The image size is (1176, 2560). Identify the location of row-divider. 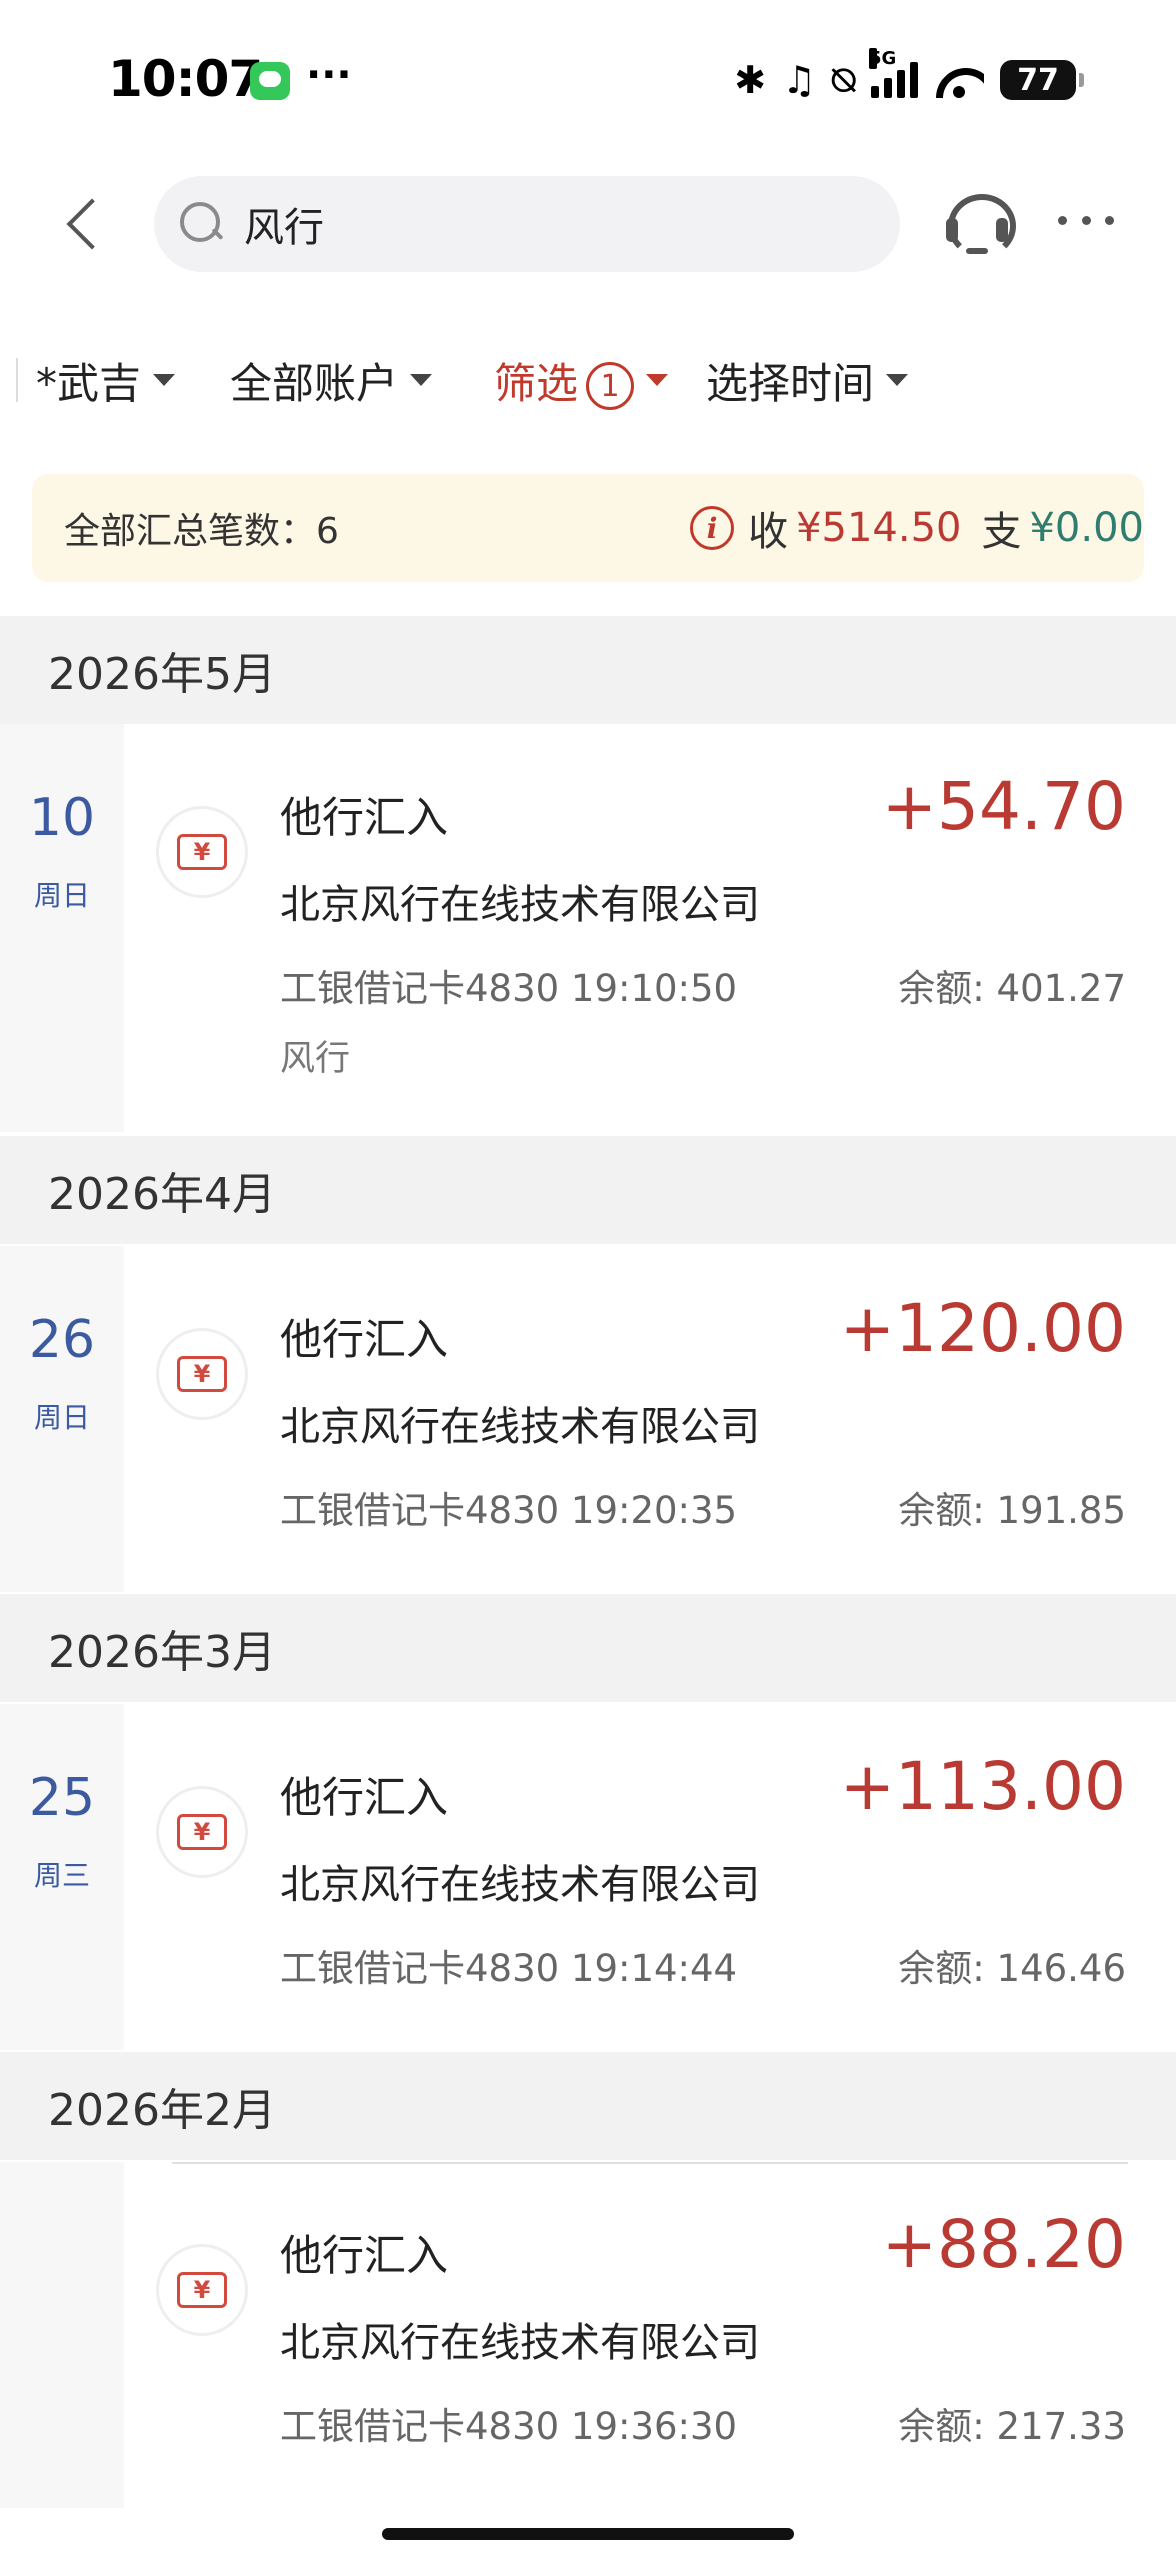
(650, 2163).